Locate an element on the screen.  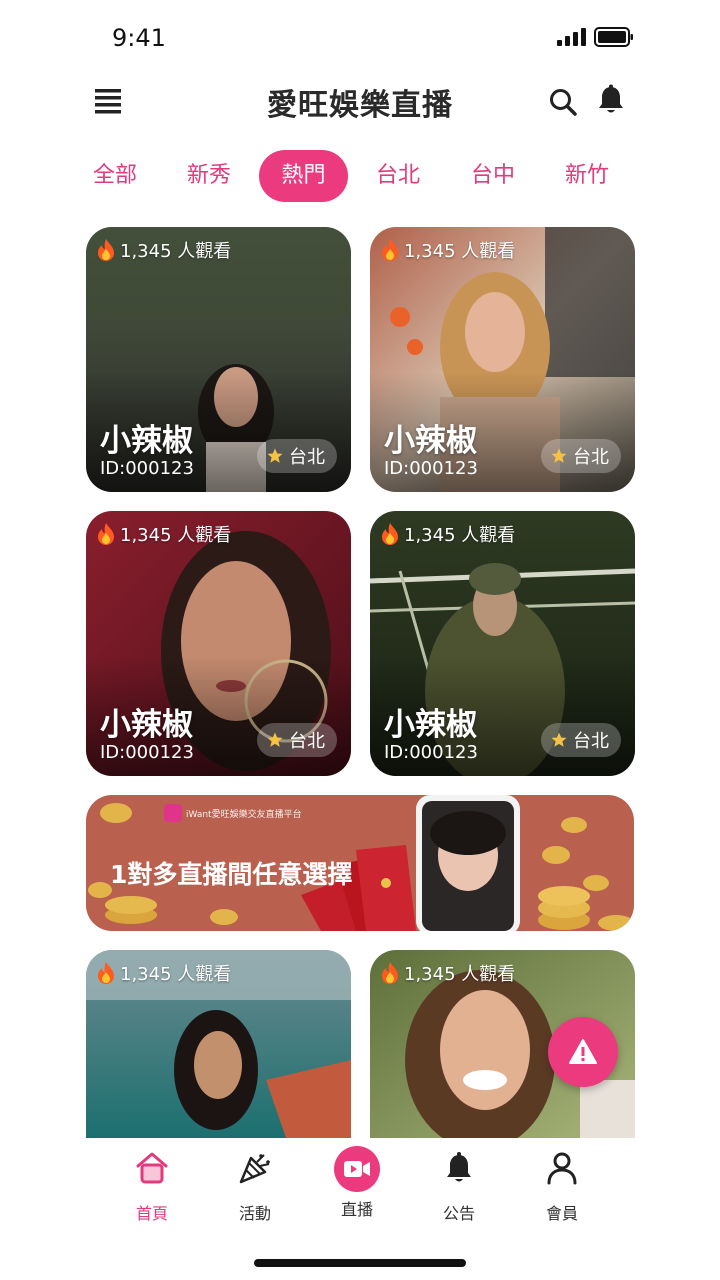
video-camera-icon is located at coordinates (357, 1169).